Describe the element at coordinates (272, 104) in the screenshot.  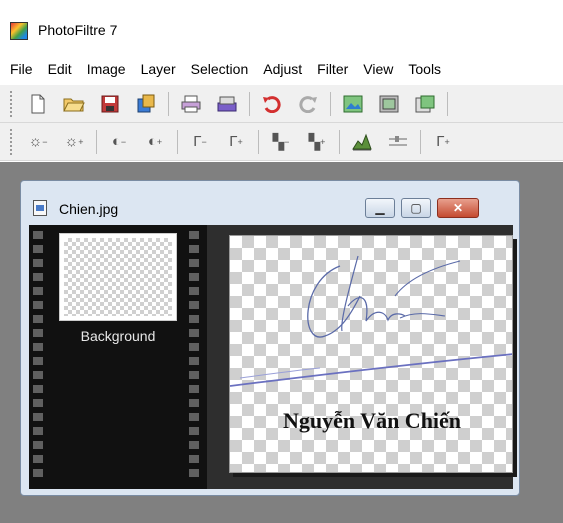
I see `undo-icon` at that location.